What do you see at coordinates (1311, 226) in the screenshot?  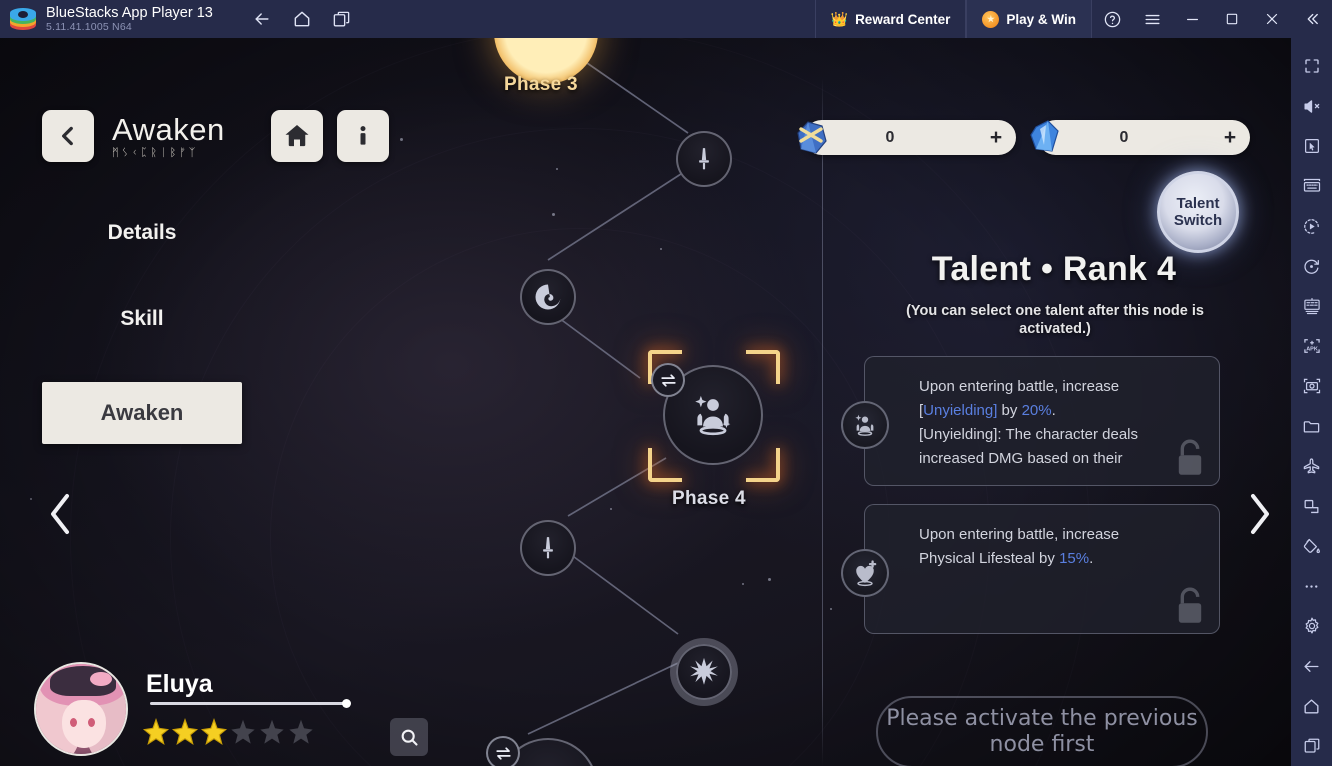 I see `macro-play-icon` at bounding box center [1311, 226].